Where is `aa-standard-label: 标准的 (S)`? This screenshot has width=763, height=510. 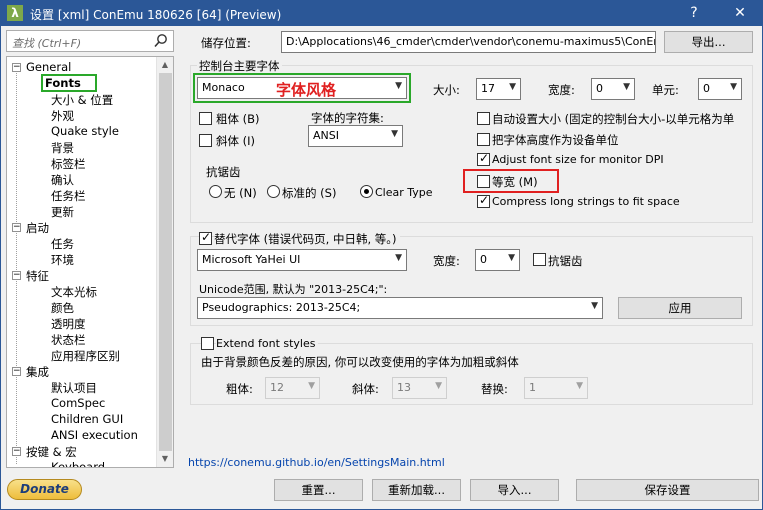
aa-standard-label: 标准的 (S) is located at coordinates (309, 193).